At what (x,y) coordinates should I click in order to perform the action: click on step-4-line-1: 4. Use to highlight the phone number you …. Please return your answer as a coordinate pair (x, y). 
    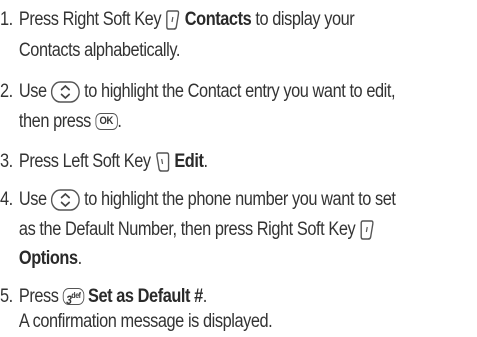
    Looking at the image, I should click on (198, 200).